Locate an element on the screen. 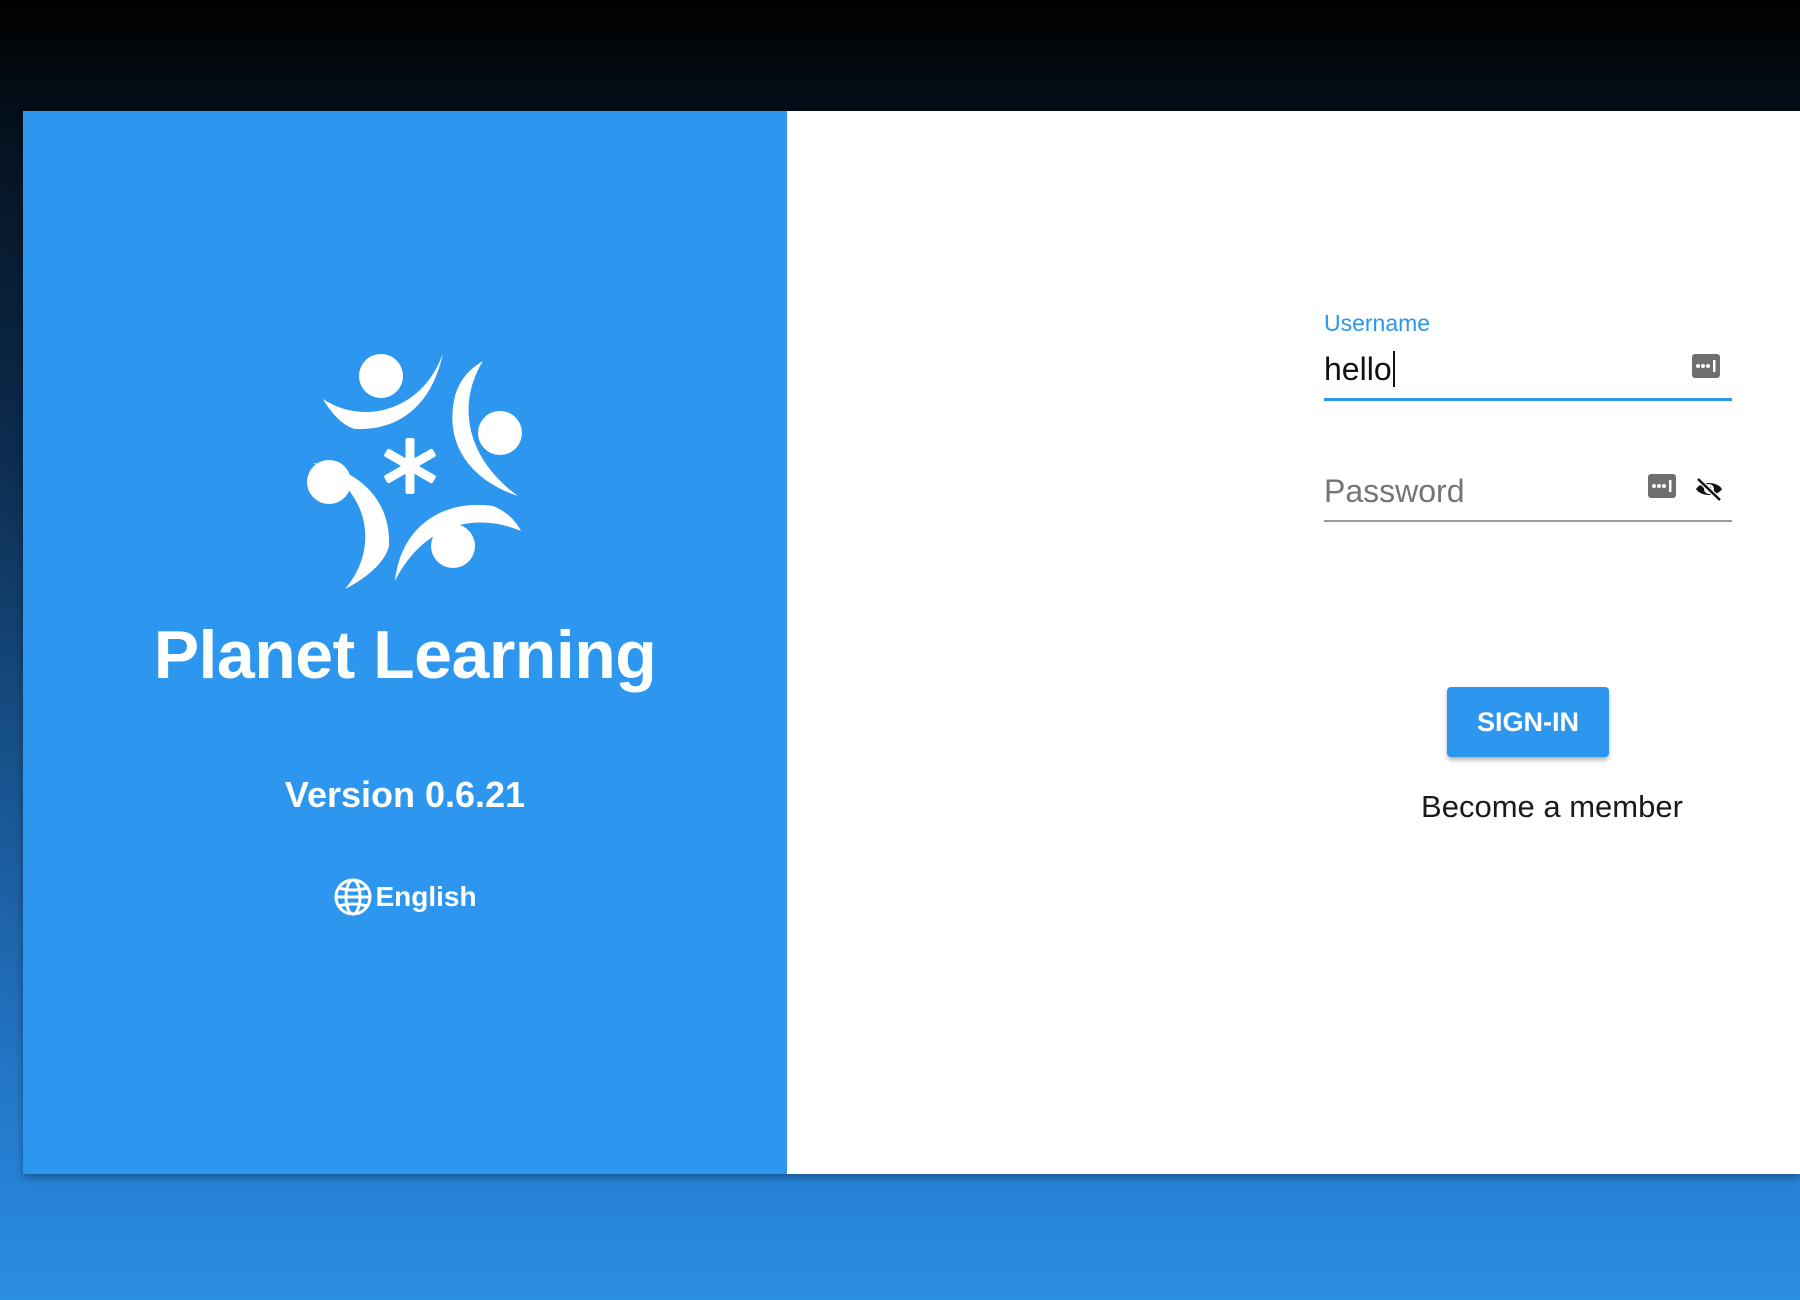  password-field is located at coordinates (1528, 492).